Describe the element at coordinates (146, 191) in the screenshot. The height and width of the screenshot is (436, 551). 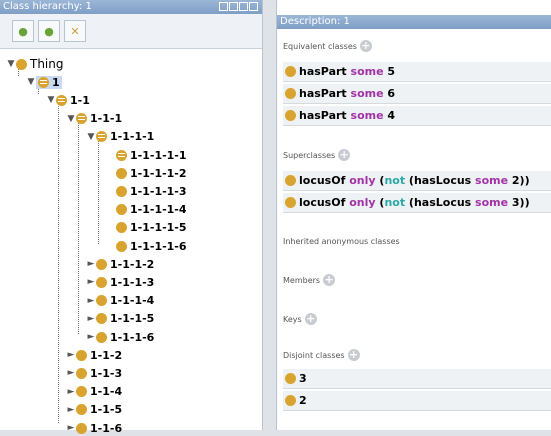
I see `tree-node: 1-1-1-1-3` at that location.